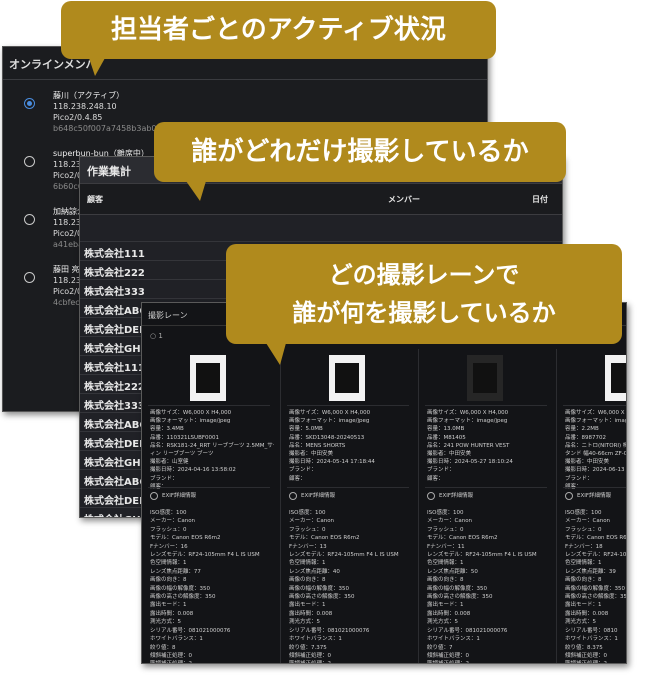 The height and width of the screenshot is (696, 649). I want to click on exif-line: モデル：Canon EOS R6m2, so click(596, 538).